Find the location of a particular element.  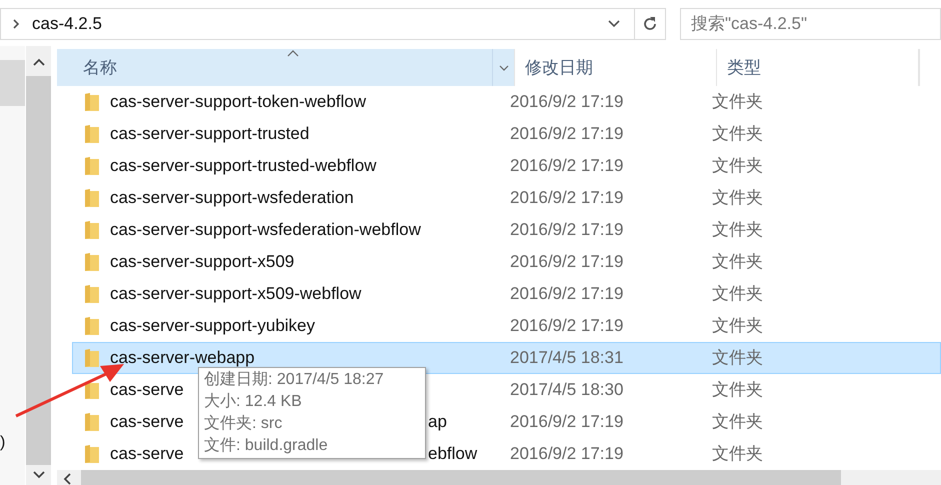

tooltip-line: 文件夹: src is located at coordinates (244, 424).